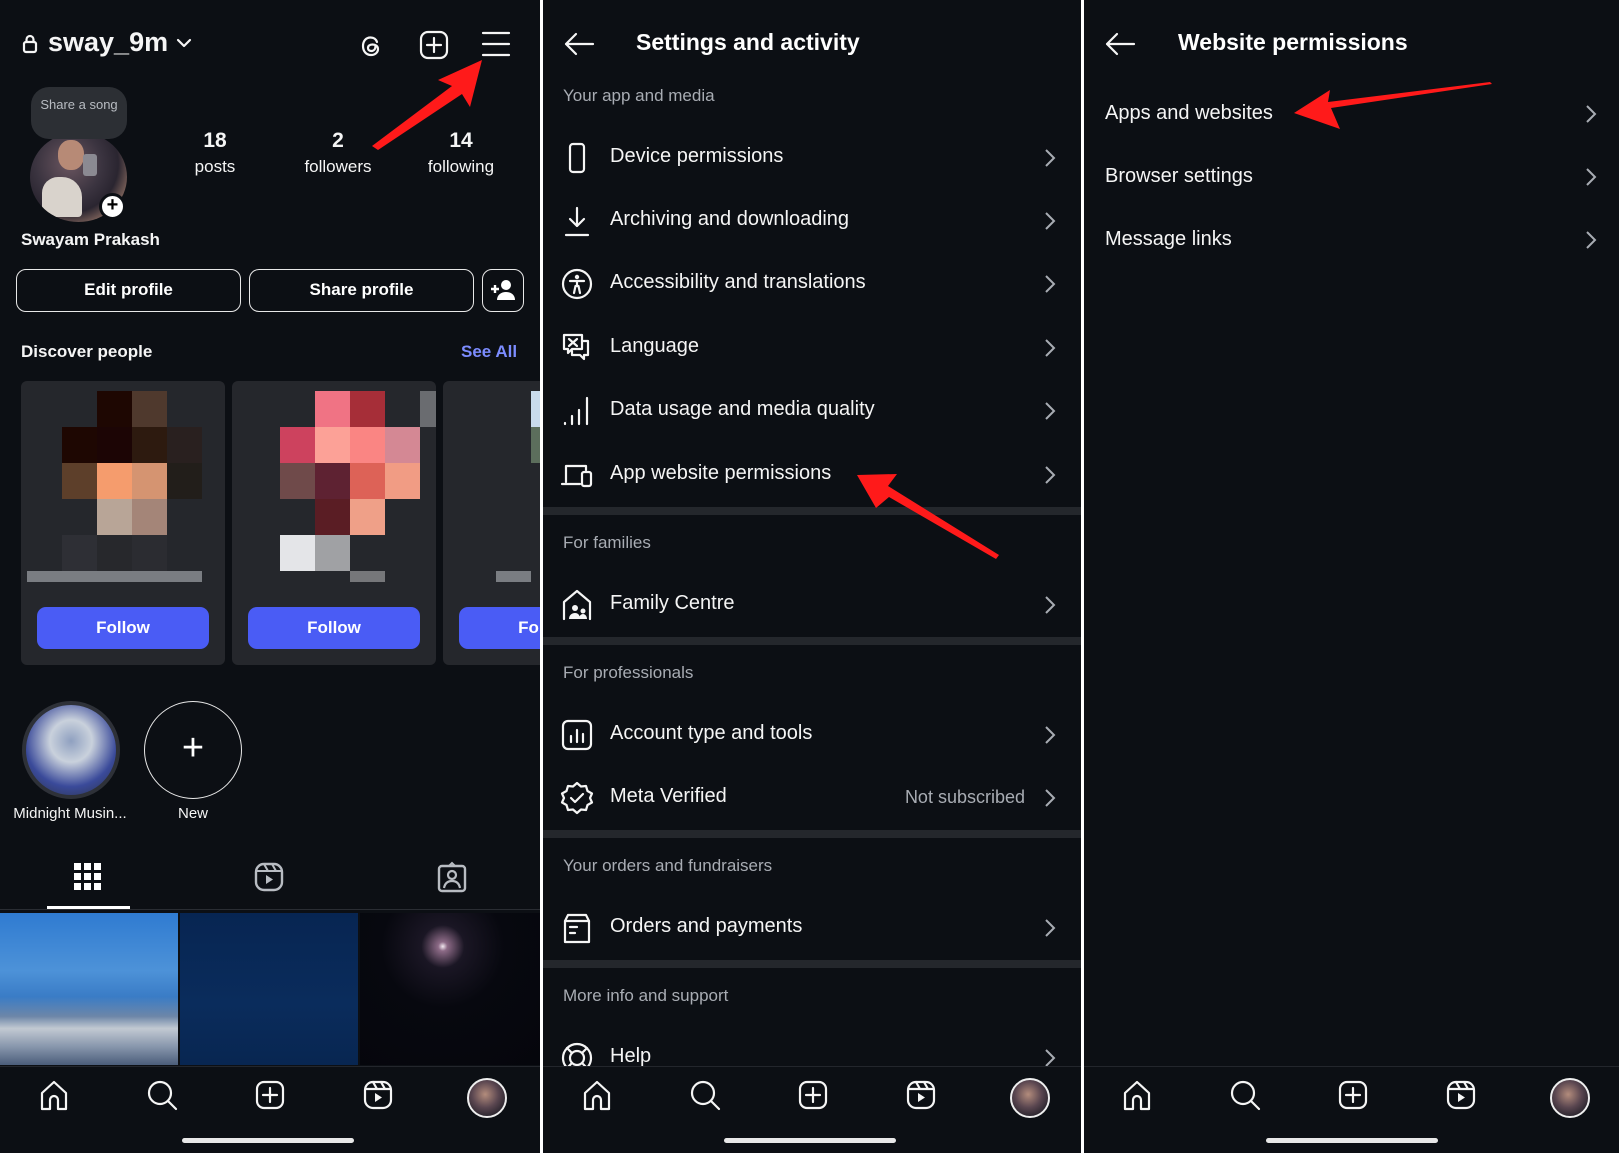 This screenshot has height=1153, width=1619. I want to click on settings-item-orders-payments: Orders and payments, so click(812, 927).